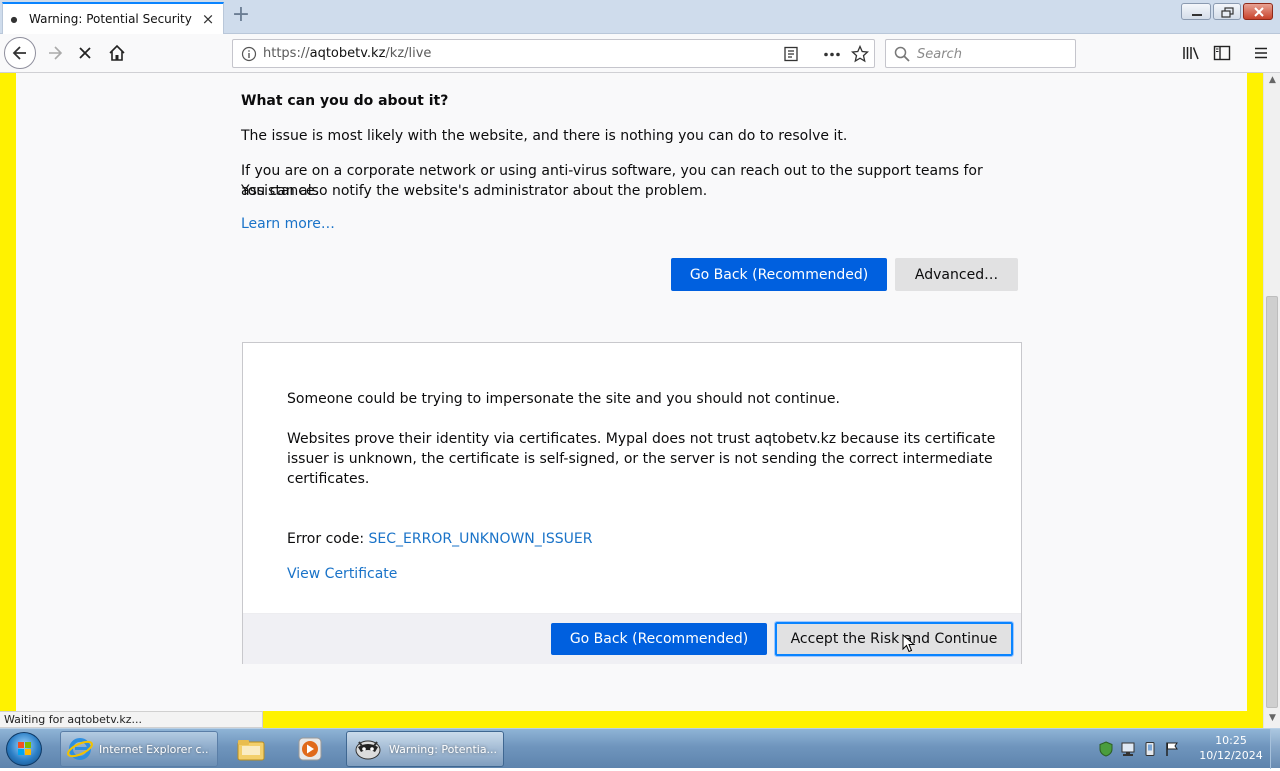 This screenshot has height=771, width=1280. I want to click on certificate-detail-line3: certificates., so click(328, 479).